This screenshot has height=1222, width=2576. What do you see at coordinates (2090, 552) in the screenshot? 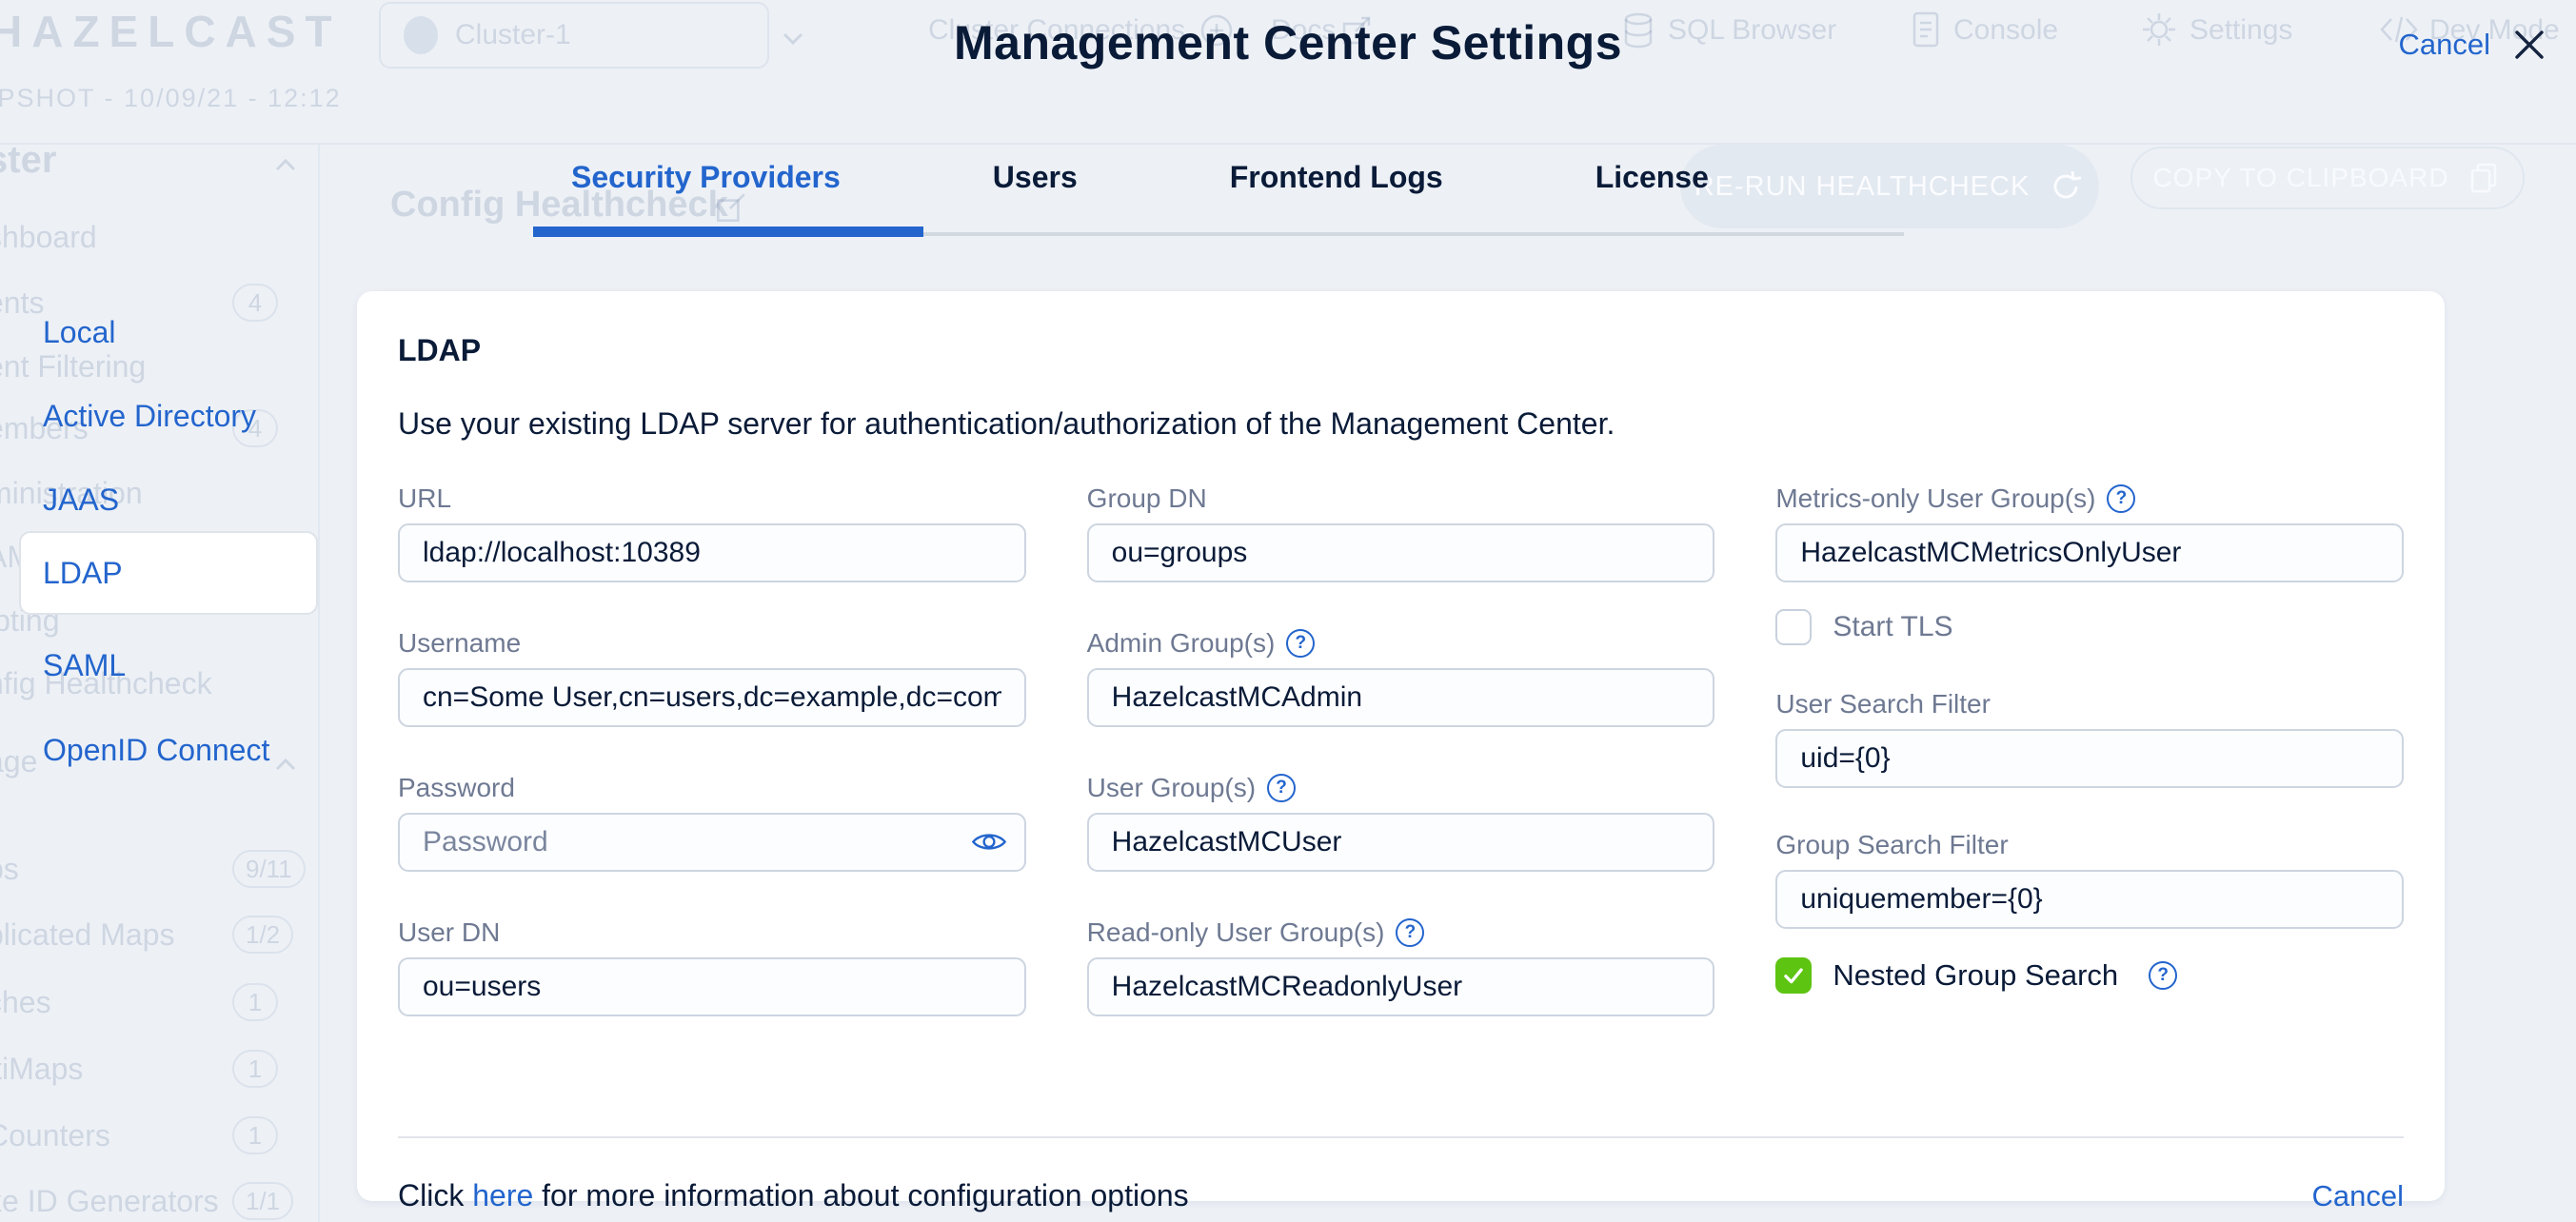
I see `metrics-groups-input` at bounding box center [2090, 552].